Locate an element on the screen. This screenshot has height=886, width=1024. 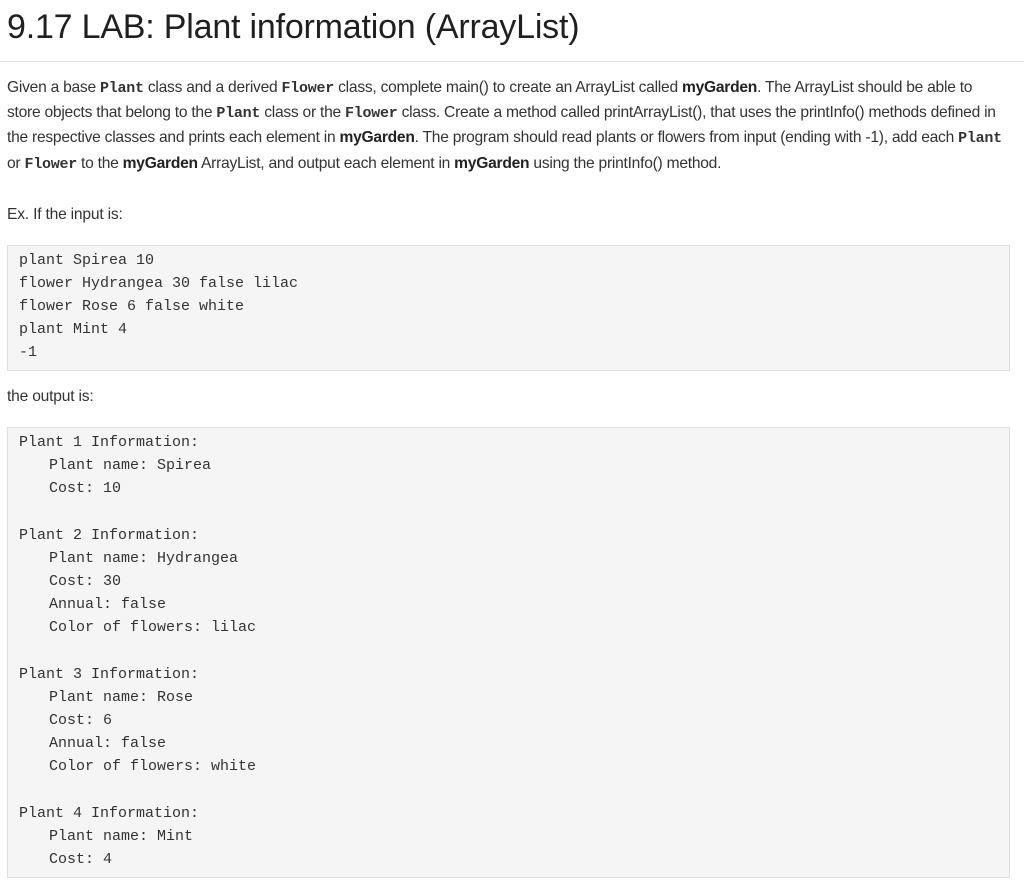
output-heading-line: Plant 2 Information: is located at coordinates (109, 535).